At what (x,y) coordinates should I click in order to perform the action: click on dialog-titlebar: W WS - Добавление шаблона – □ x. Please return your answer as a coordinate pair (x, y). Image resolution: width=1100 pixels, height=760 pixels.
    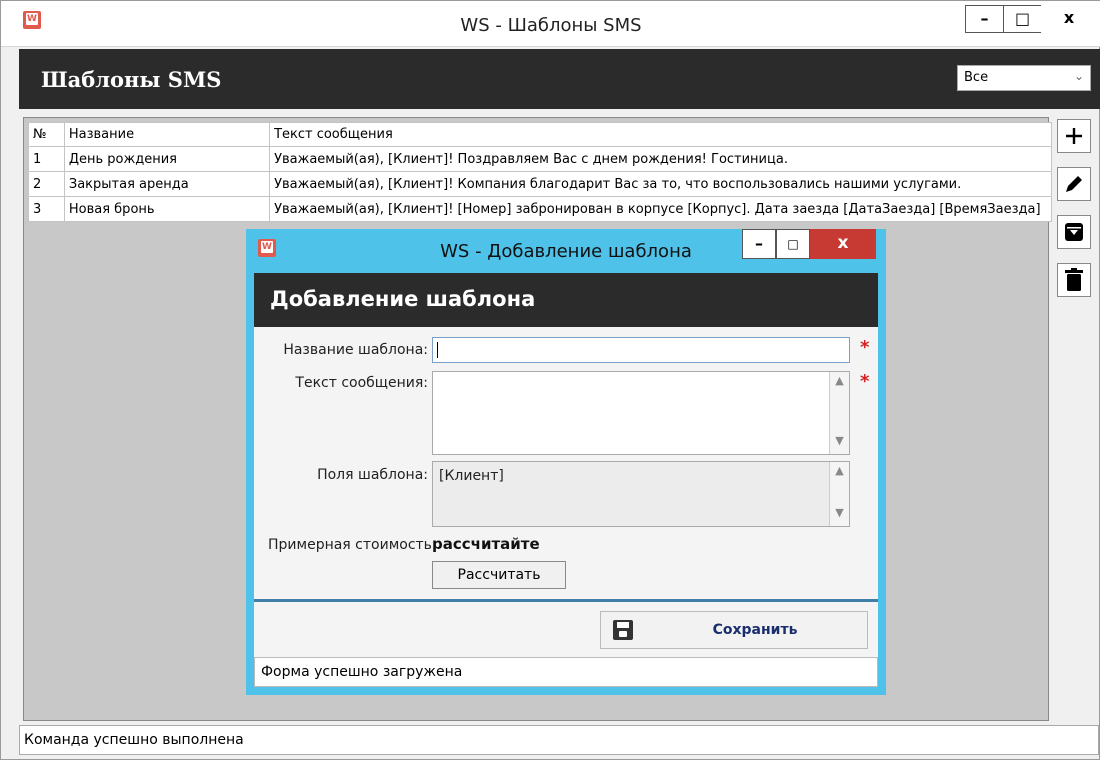
    Looking at the image, I should click on (566, 251).